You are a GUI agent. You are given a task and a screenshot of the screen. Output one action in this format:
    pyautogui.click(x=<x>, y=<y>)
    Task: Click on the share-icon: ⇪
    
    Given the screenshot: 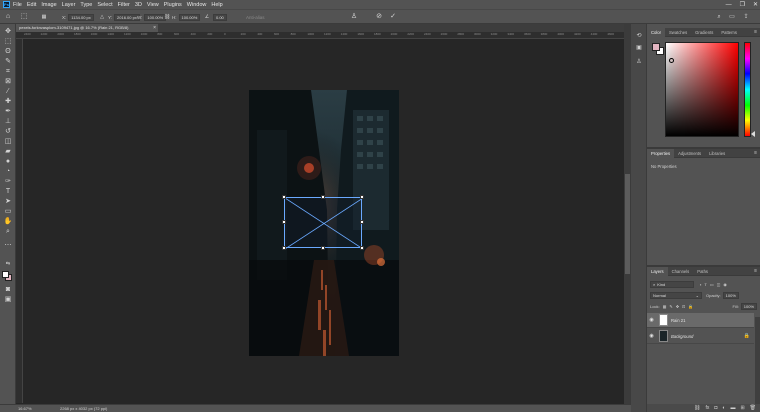 What is the action you would take?
    pyautogui.click(x=746, y=17)
    